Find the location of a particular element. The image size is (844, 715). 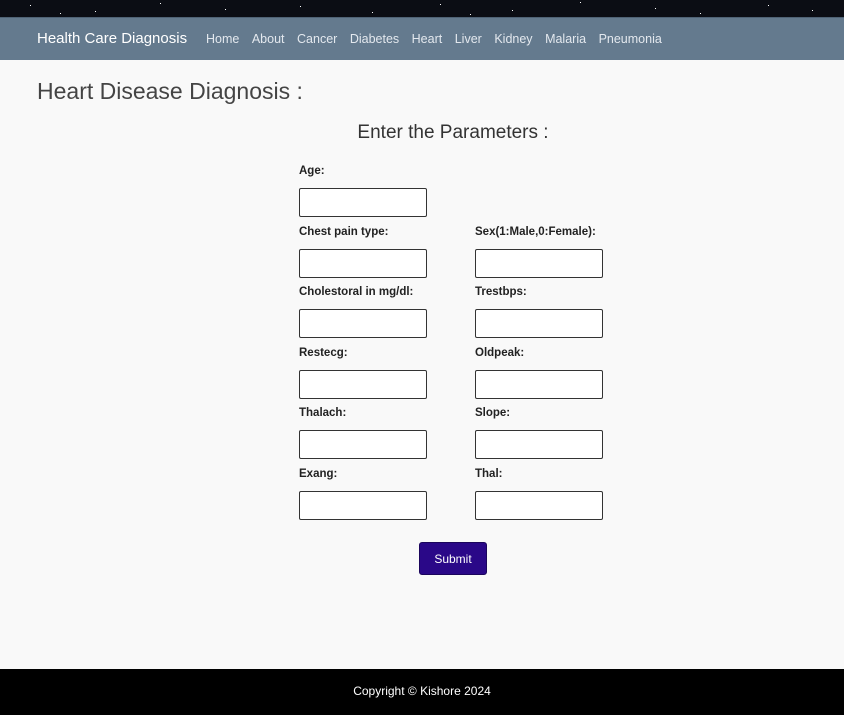

restecg-field-group: Restecg: is located at coordinates (369, 372).